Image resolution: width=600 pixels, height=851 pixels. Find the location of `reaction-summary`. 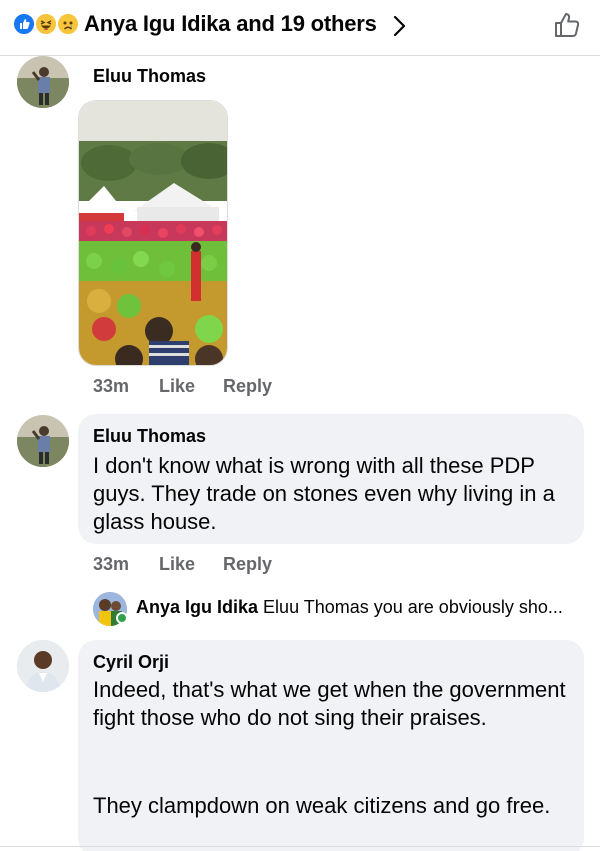

reaction-summary is located at coordinates (47, 24).